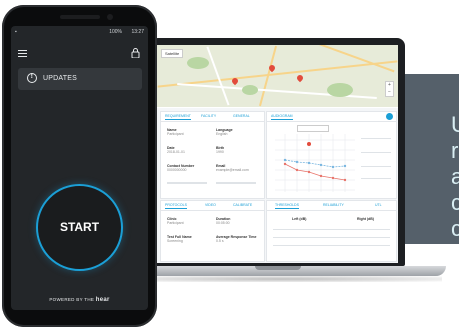 This screenshot has height=329, width=459. Describe the element at coordinates (137, 32) in the screenshot. I see `status-time: 13:27` at that location.